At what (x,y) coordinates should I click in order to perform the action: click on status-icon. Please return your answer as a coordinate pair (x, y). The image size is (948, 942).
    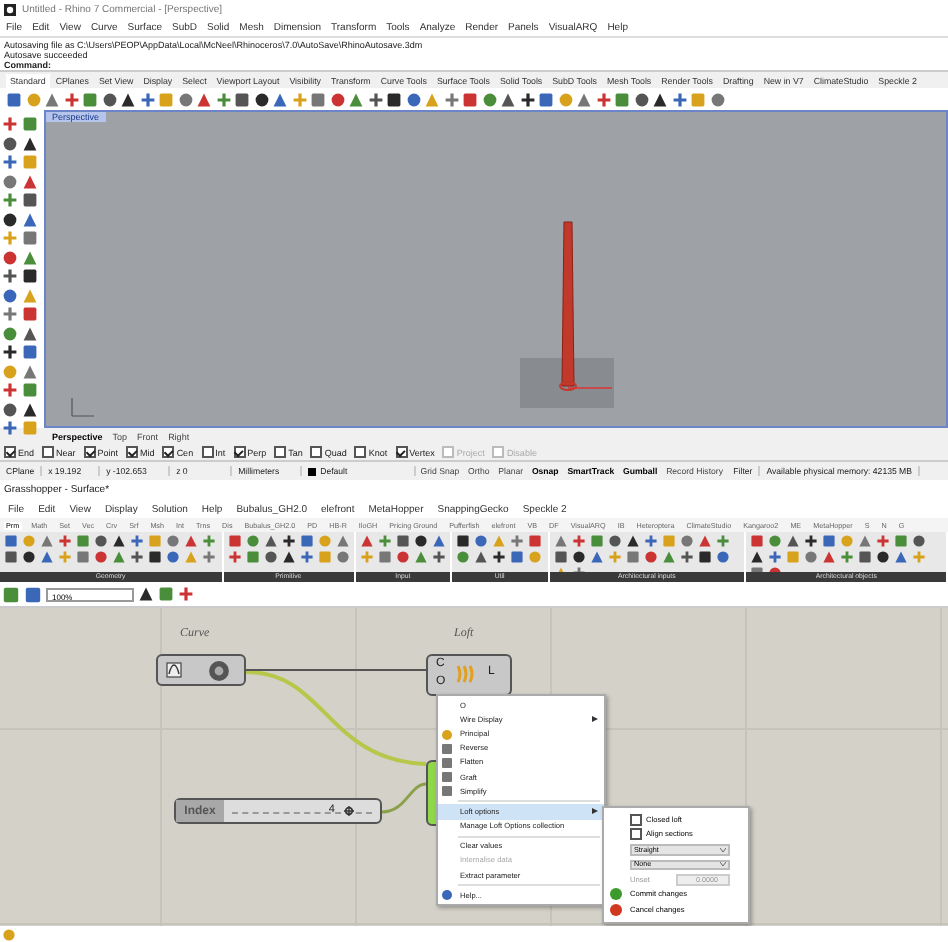
    Looking at the image, I should click on (9, 934).